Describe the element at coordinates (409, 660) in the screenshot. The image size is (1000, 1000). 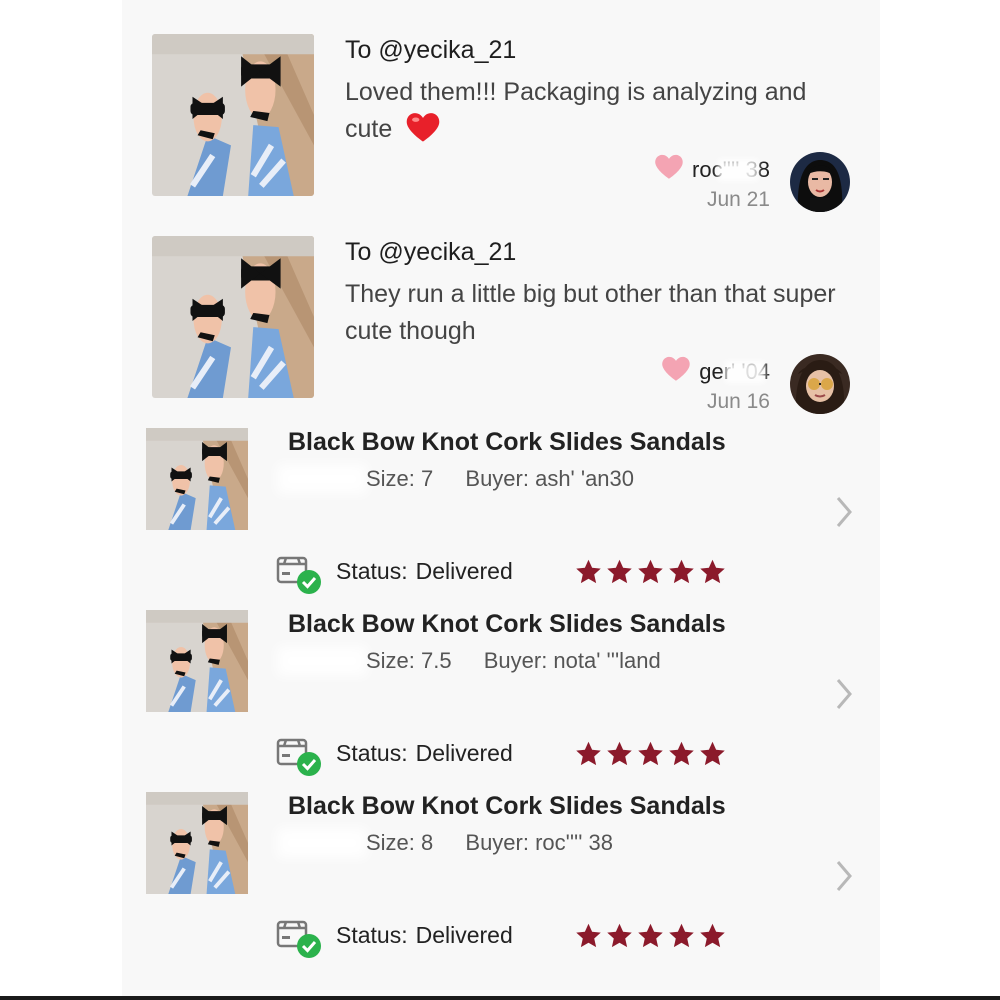
I see `order-size: Size: 7.5` at that location.